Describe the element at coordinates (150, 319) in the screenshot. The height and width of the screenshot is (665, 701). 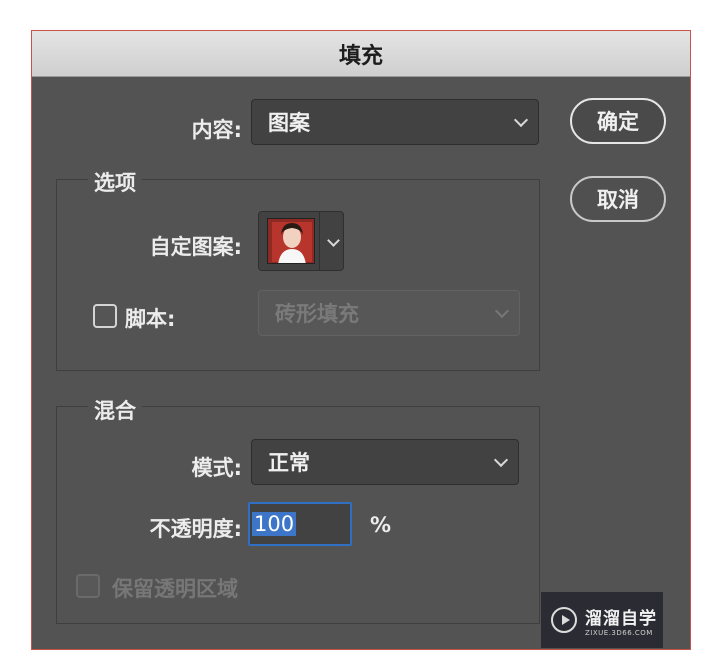
I see `script-label: 脚本:` at that location.